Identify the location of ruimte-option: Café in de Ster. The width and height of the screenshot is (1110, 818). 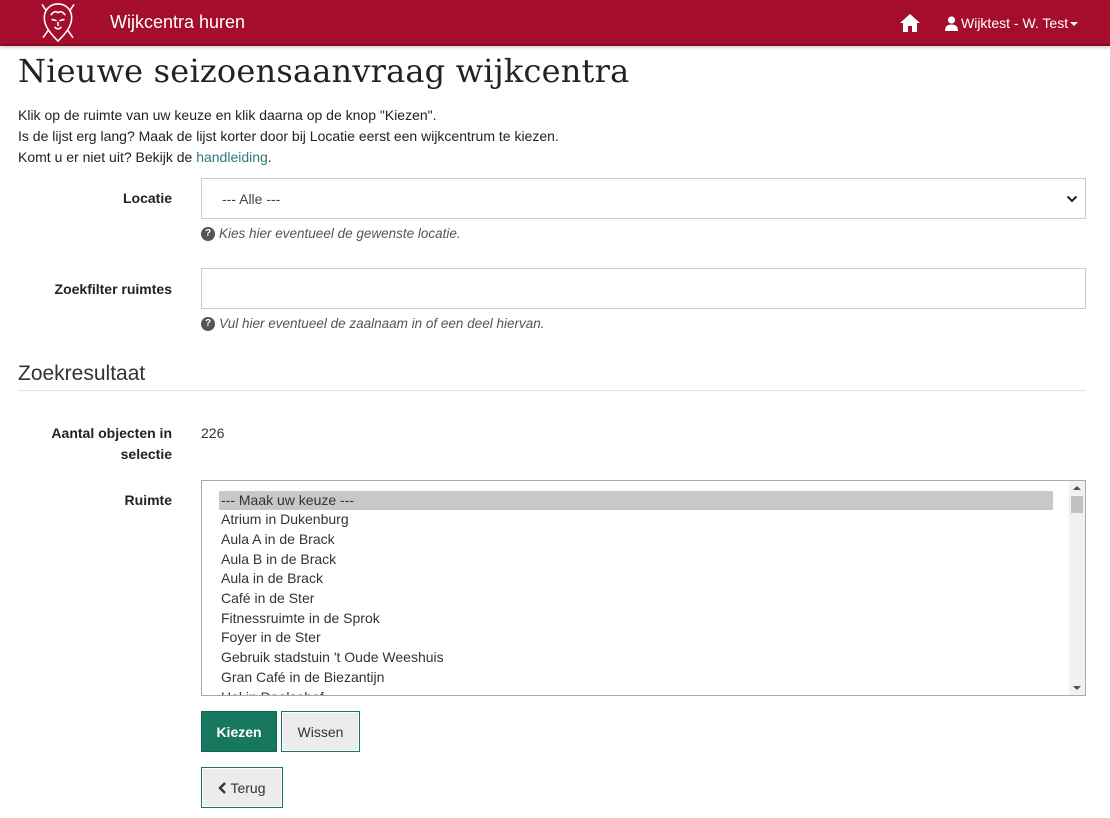
(636, 599).